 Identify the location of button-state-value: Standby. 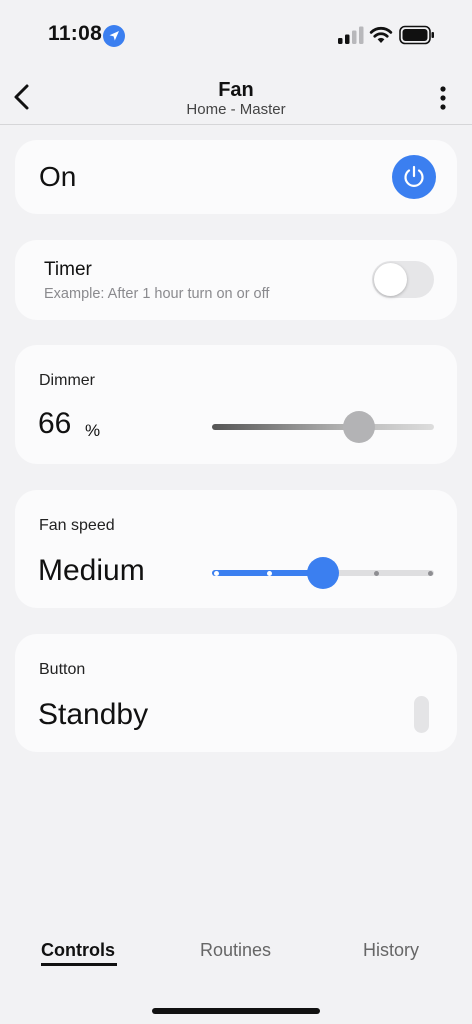
(93, 714).